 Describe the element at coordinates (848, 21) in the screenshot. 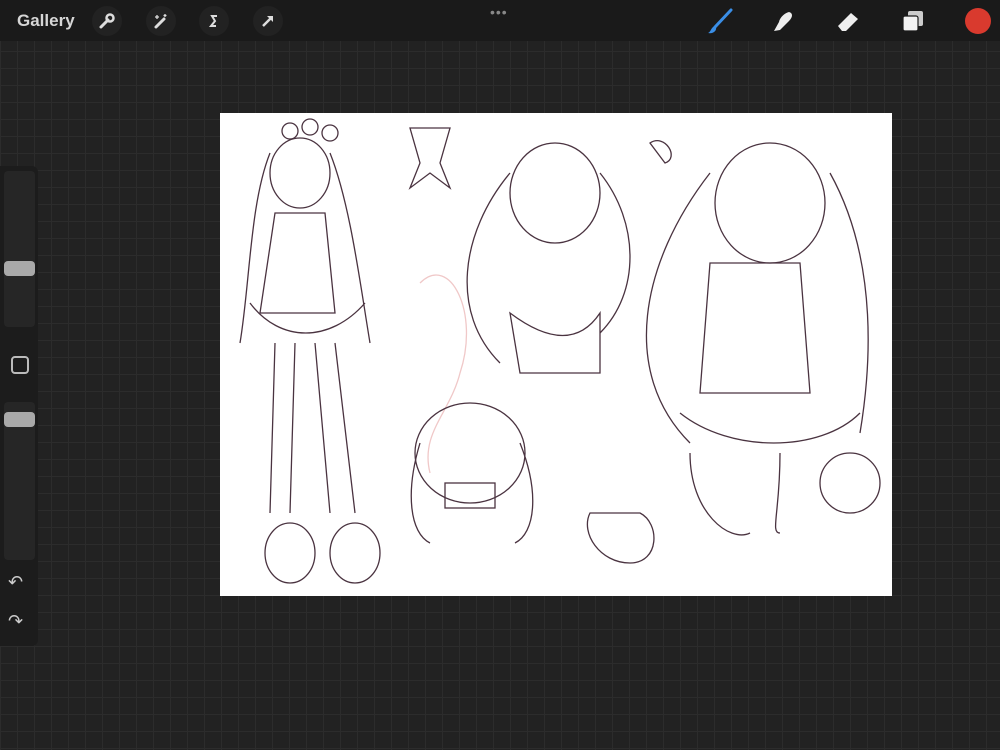

I see `eraser-icon` at that location.